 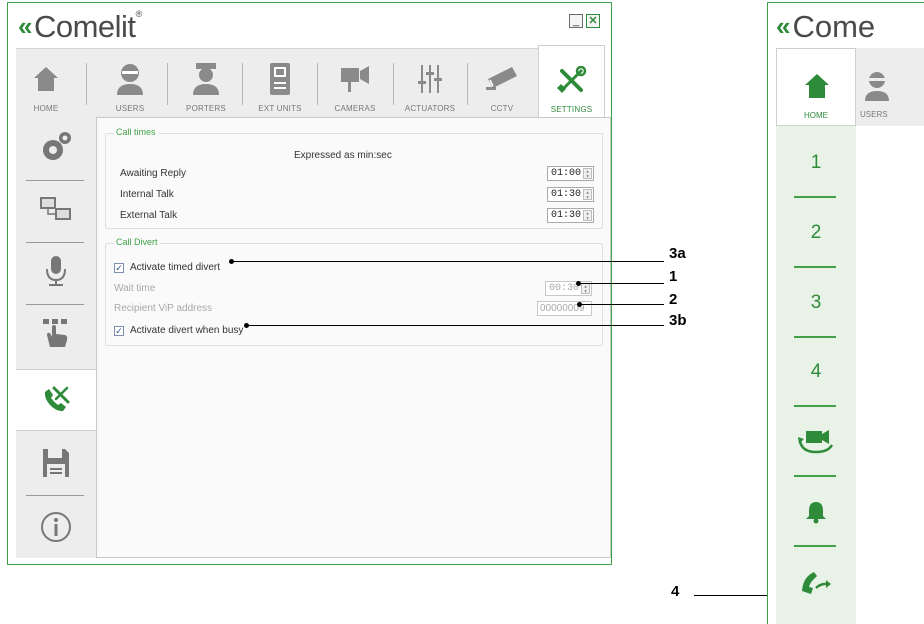 What do you see at coordinates (84, 26) in the screenshot?
I see `brand-name: Comelit` at bounding box center [84, 26].